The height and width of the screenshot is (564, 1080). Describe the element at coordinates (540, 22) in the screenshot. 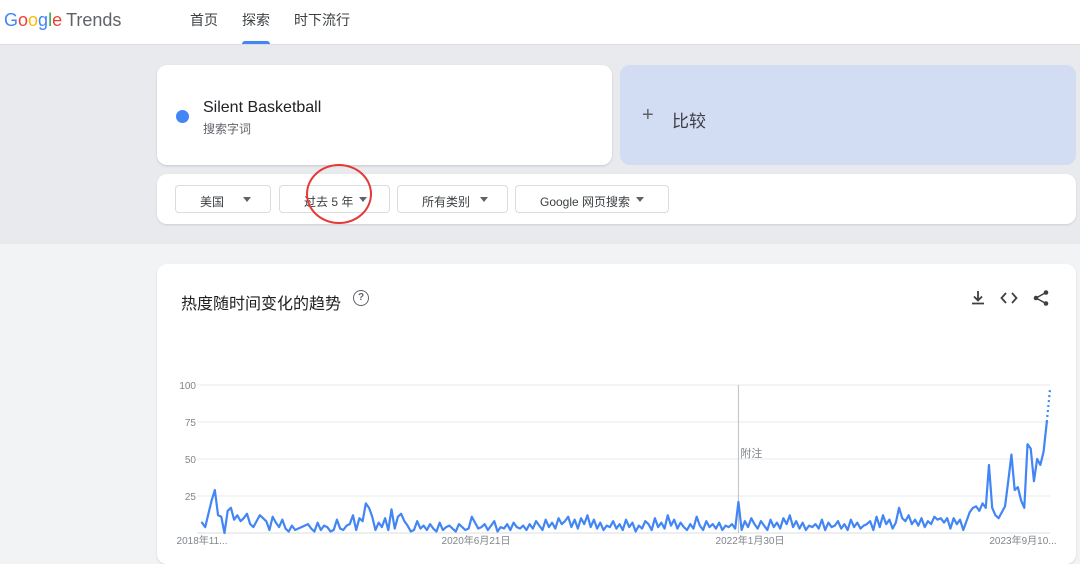

I see `top-header: Google Trends 首页 探索 时下流行` at that location.